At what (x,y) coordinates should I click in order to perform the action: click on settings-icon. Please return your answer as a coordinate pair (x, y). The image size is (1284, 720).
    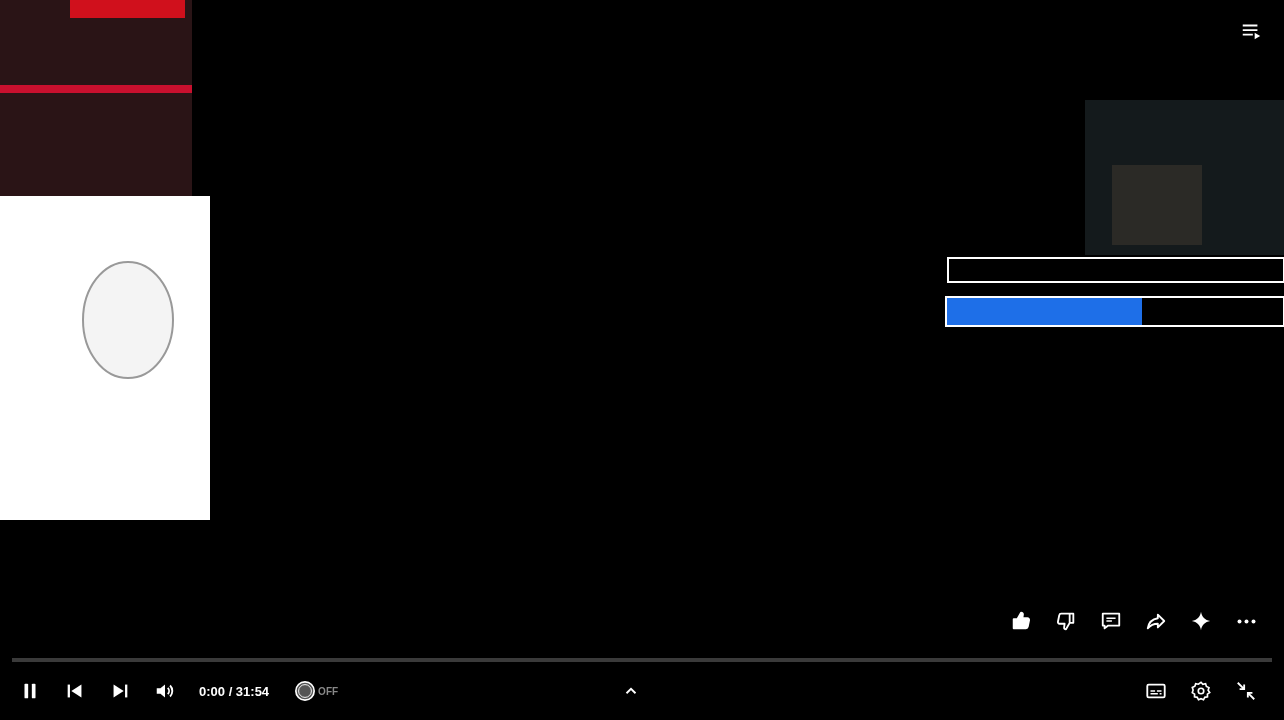
    Looking at the image, I should click on (1201, 691).